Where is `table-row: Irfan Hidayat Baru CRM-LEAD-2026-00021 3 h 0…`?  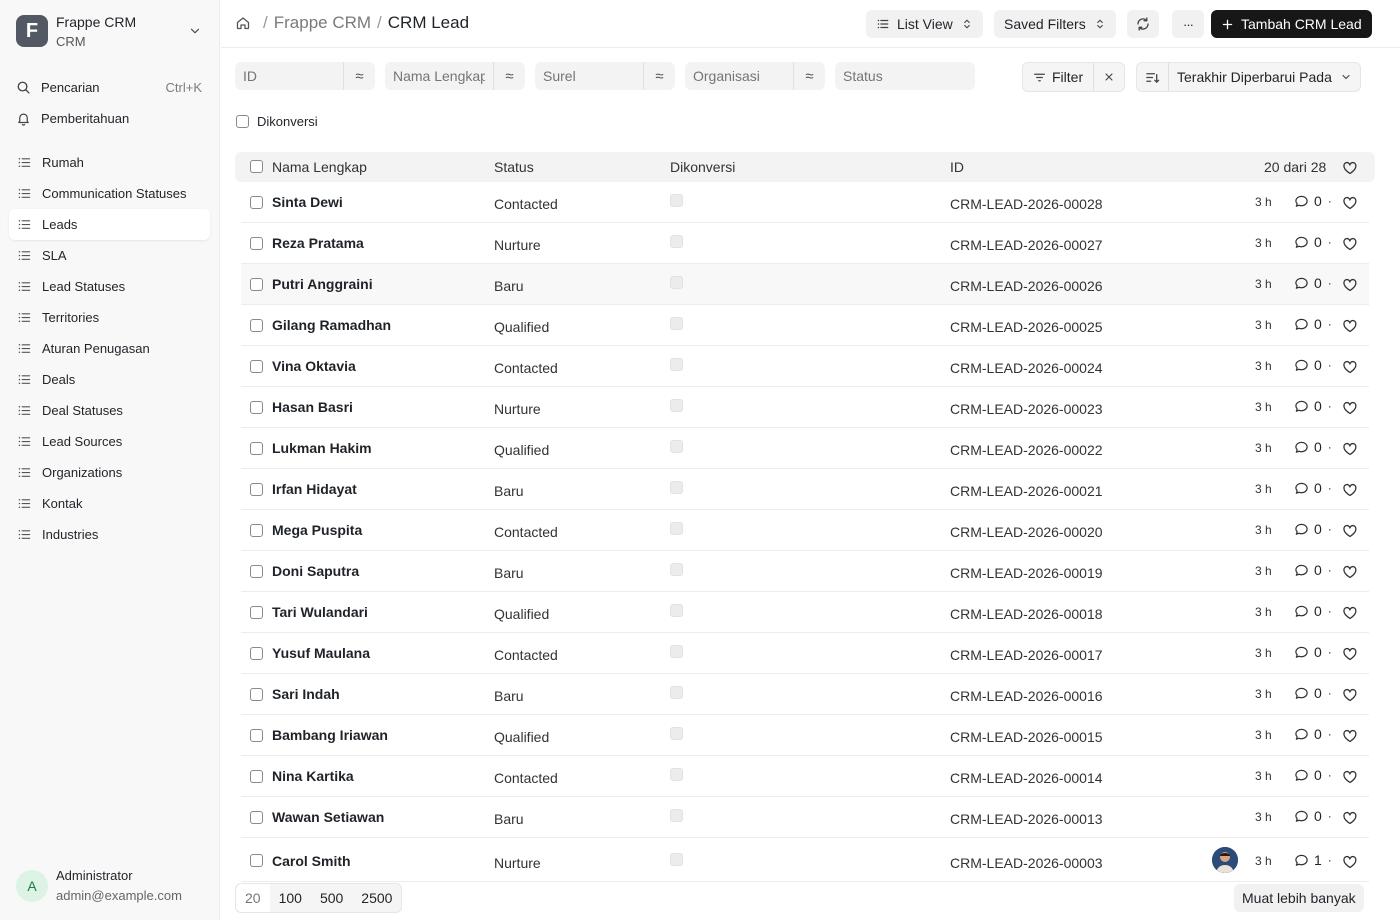 table-row: Irfan Hidayat Baru CRM-LEAD-2026-00021 3 h 0… is located at coordinates (805, 489).